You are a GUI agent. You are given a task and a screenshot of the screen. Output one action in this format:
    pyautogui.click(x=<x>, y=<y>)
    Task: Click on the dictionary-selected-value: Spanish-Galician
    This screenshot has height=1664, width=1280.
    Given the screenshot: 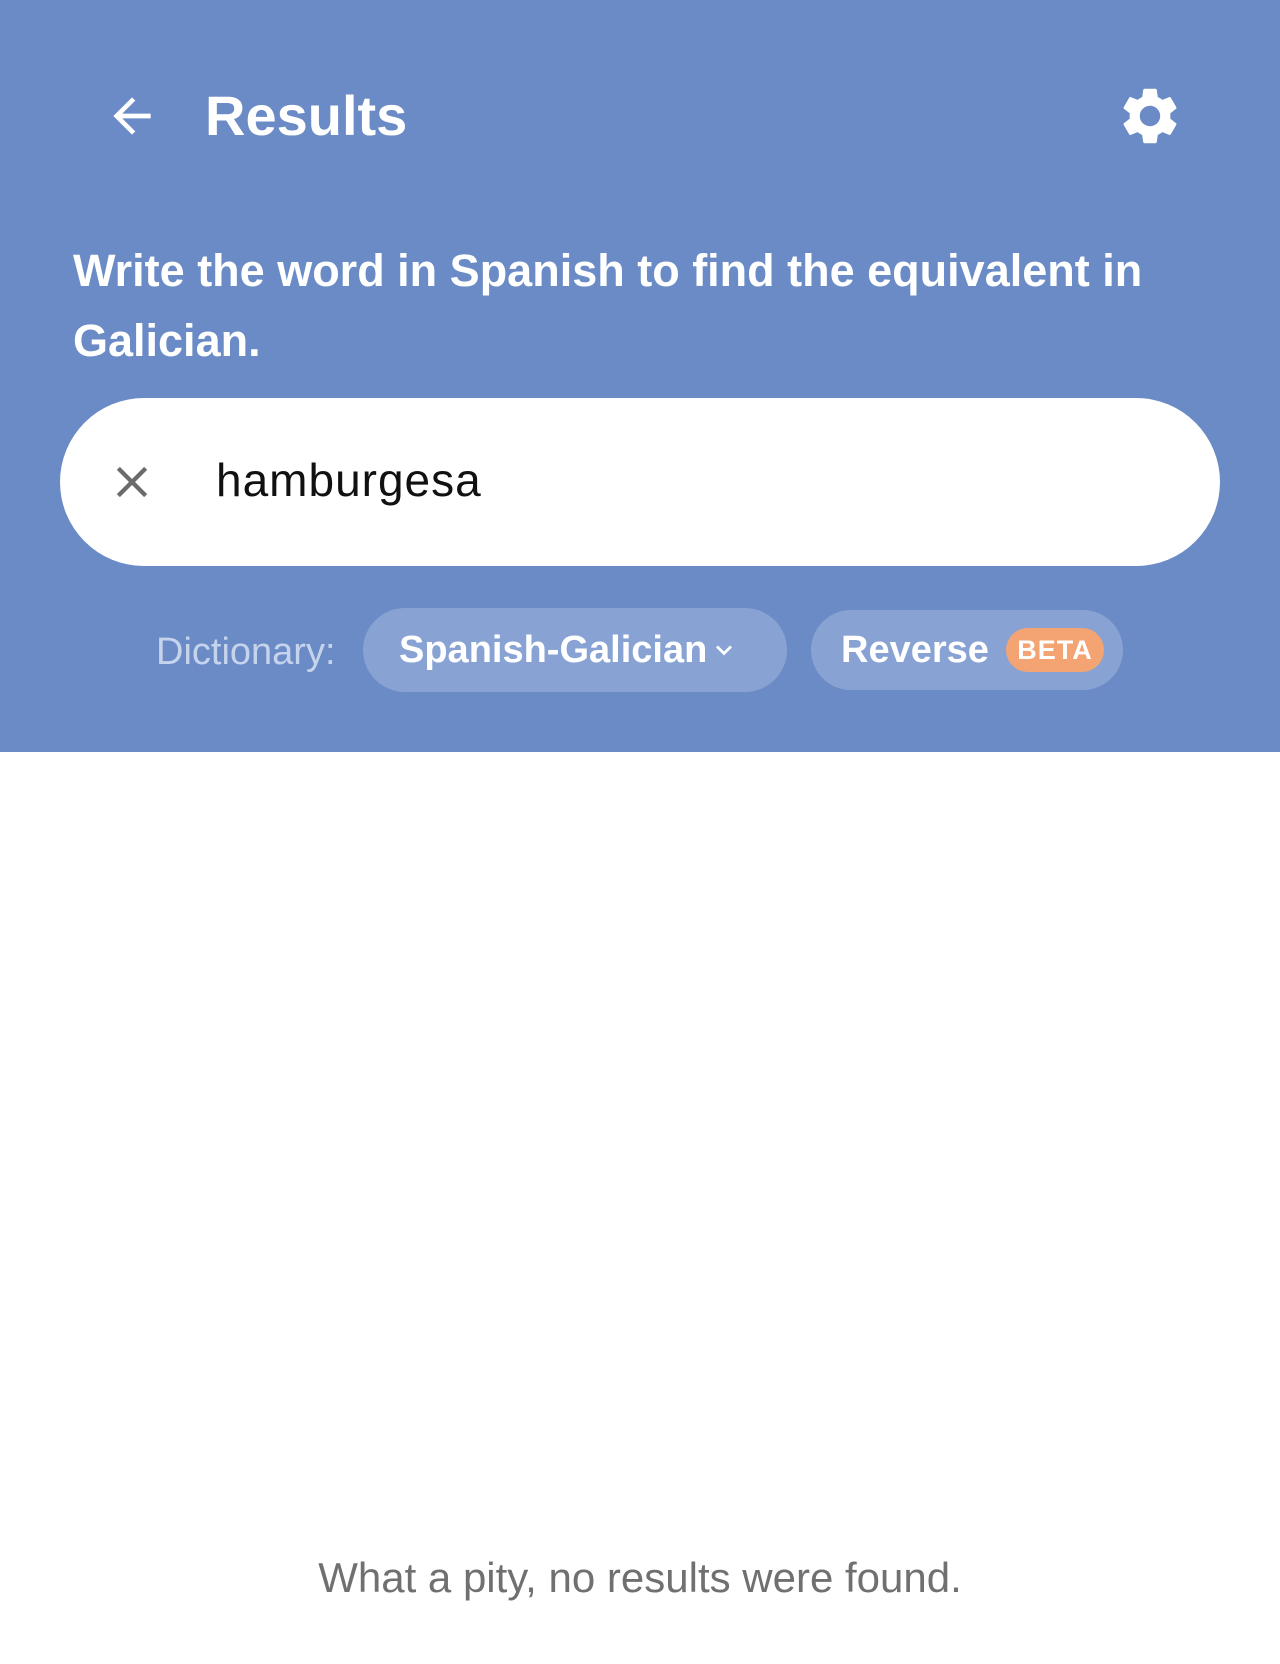 What is the action you would take?
    pyautogui.click(x=553, y=650)
    